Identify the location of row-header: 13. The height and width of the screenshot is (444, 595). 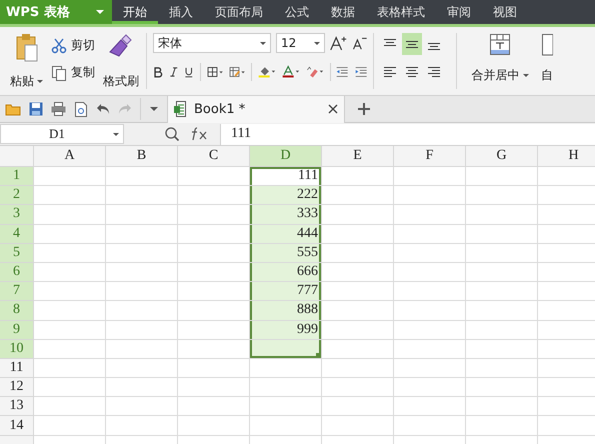
(17, 406).